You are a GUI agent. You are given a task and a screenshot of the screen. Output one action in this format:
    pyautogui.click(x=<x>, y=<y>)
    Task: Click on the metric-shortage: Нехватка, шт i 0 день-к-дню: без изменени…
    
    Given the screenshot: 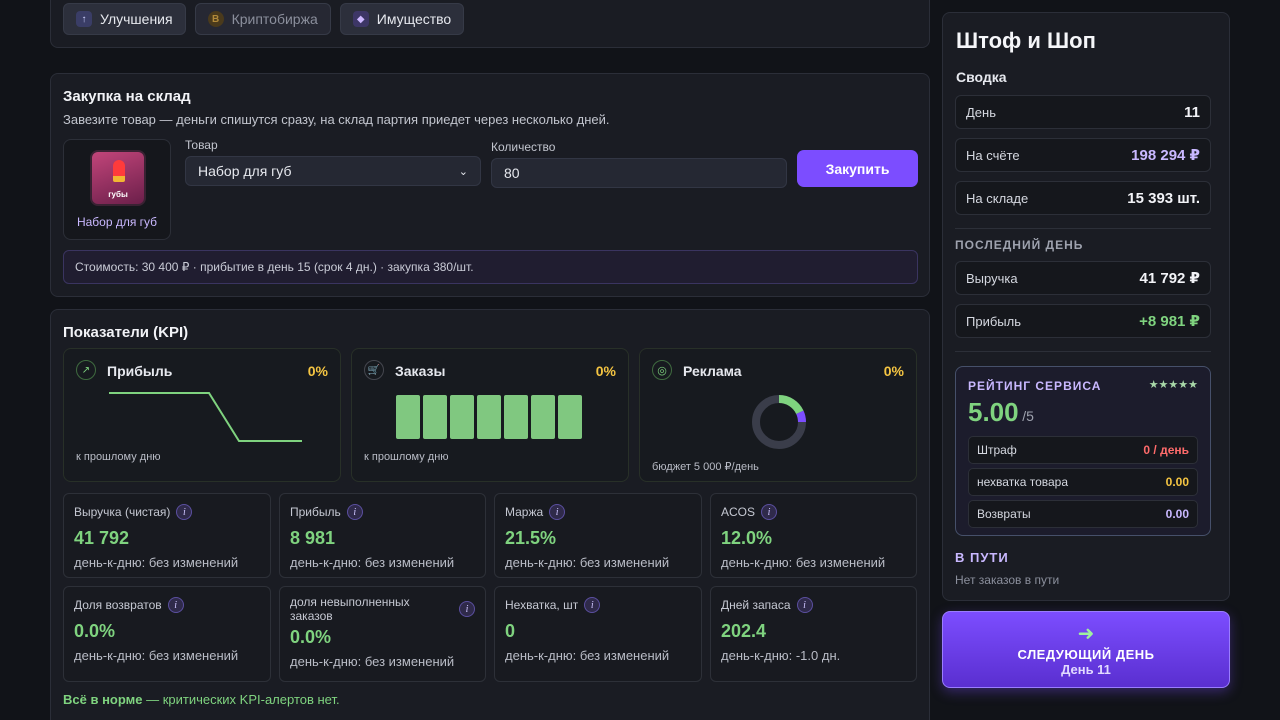 What is the action you would take?
    pyautogui.click(x=598, y=634)
    